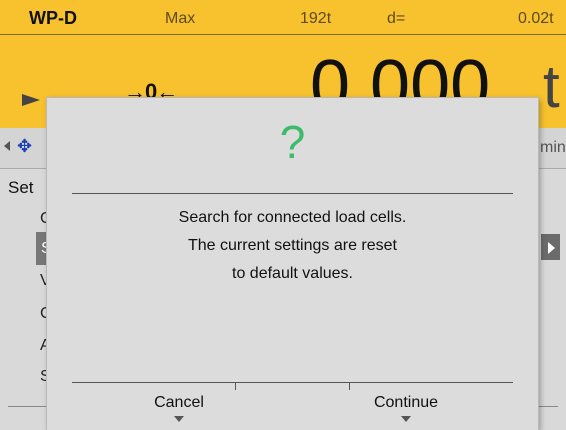  What do you see at coordinates (316, 18) in the screenshot?
I see `max-value: 192t` at bounding box center [316, 18].